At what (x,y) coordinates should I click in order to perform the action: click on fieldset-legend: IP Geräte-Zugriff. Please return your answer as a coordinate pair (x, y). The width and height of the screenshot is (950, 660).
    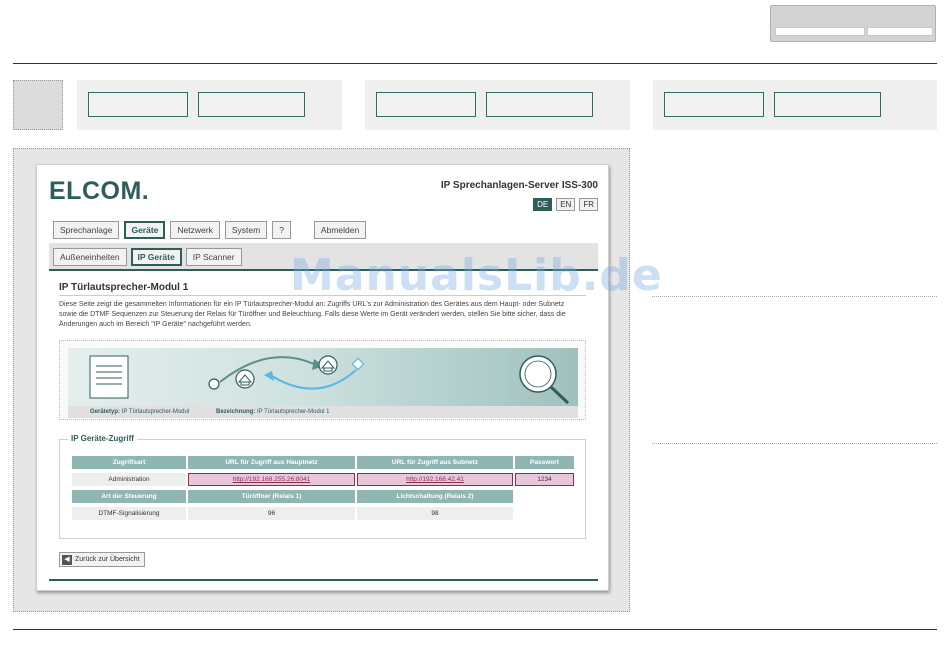
    Looking at the image, I should click on (102, 438).